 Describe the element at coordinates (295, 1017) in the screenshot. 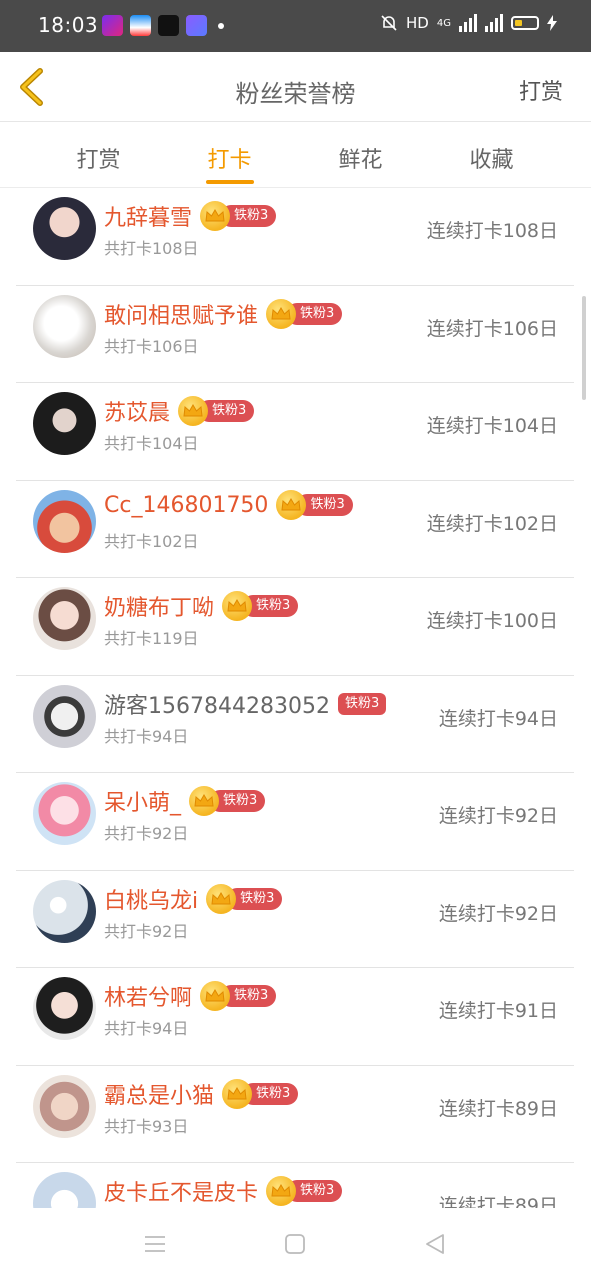

I see `list-item: 林若兮啊 铁粉3 共打卡94日 连续打卡91日` at that location.